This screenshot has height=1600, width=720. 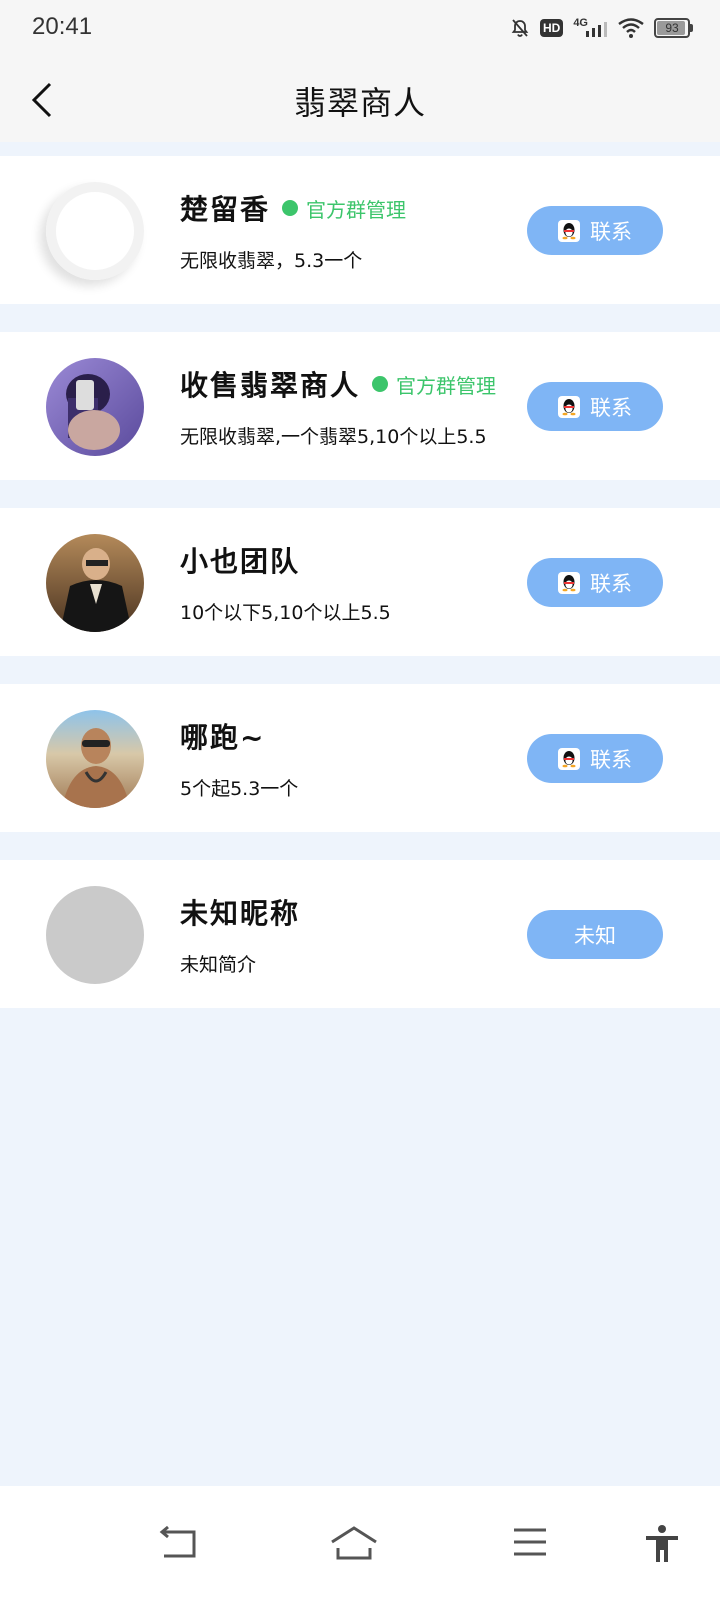 I want to click on merchant-name: 收售翡翠商人, so click(x=270, y=385).